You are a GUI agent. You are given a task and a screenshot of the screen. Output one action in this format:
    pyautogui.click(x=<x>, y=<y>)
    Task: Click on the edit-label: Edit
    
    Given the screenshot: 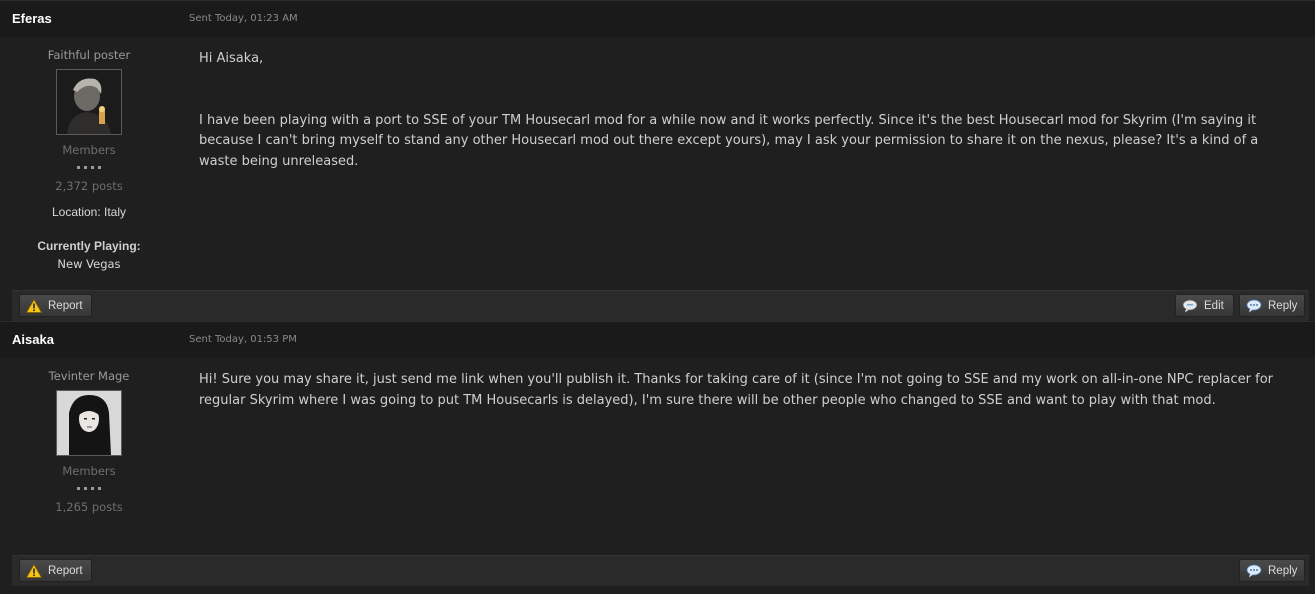 What is the action you would take?
    pyautogui.click(x=1214, y=305)
    